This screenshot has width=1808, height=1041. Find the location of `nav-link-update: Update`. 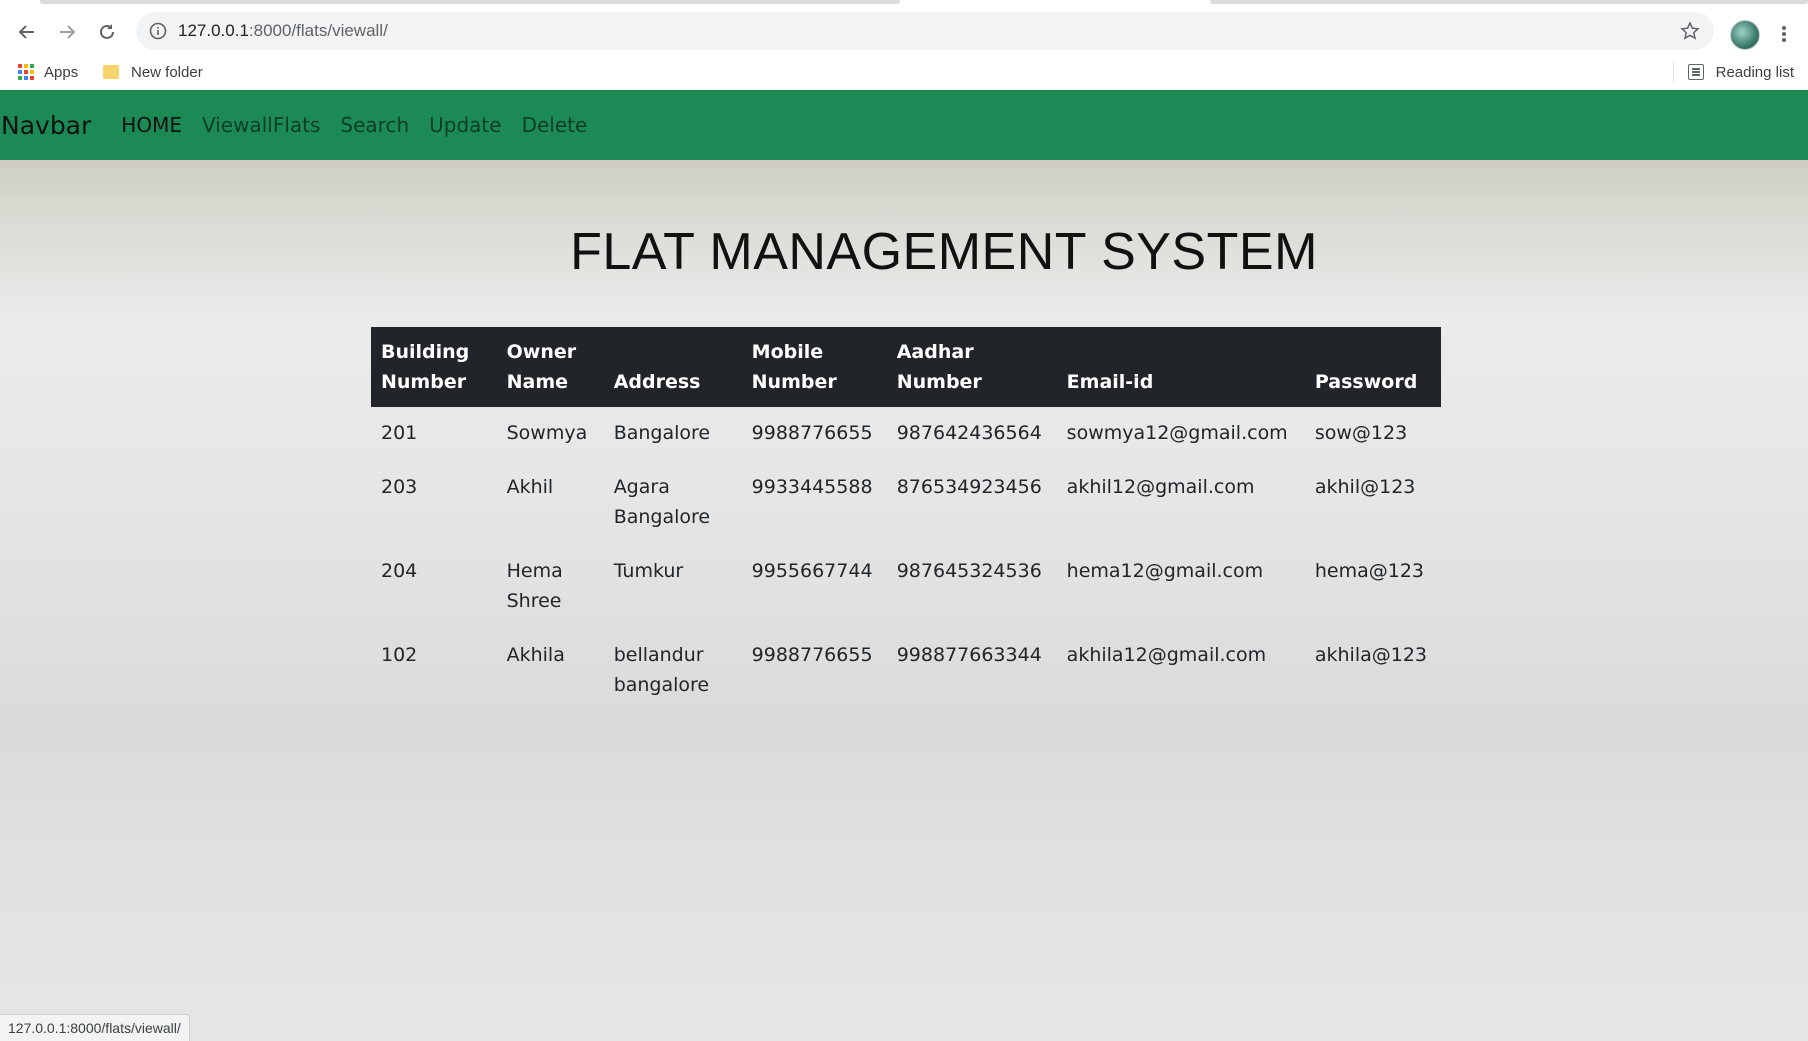

nav-link-update: Update is located at coordinates (465, 125).